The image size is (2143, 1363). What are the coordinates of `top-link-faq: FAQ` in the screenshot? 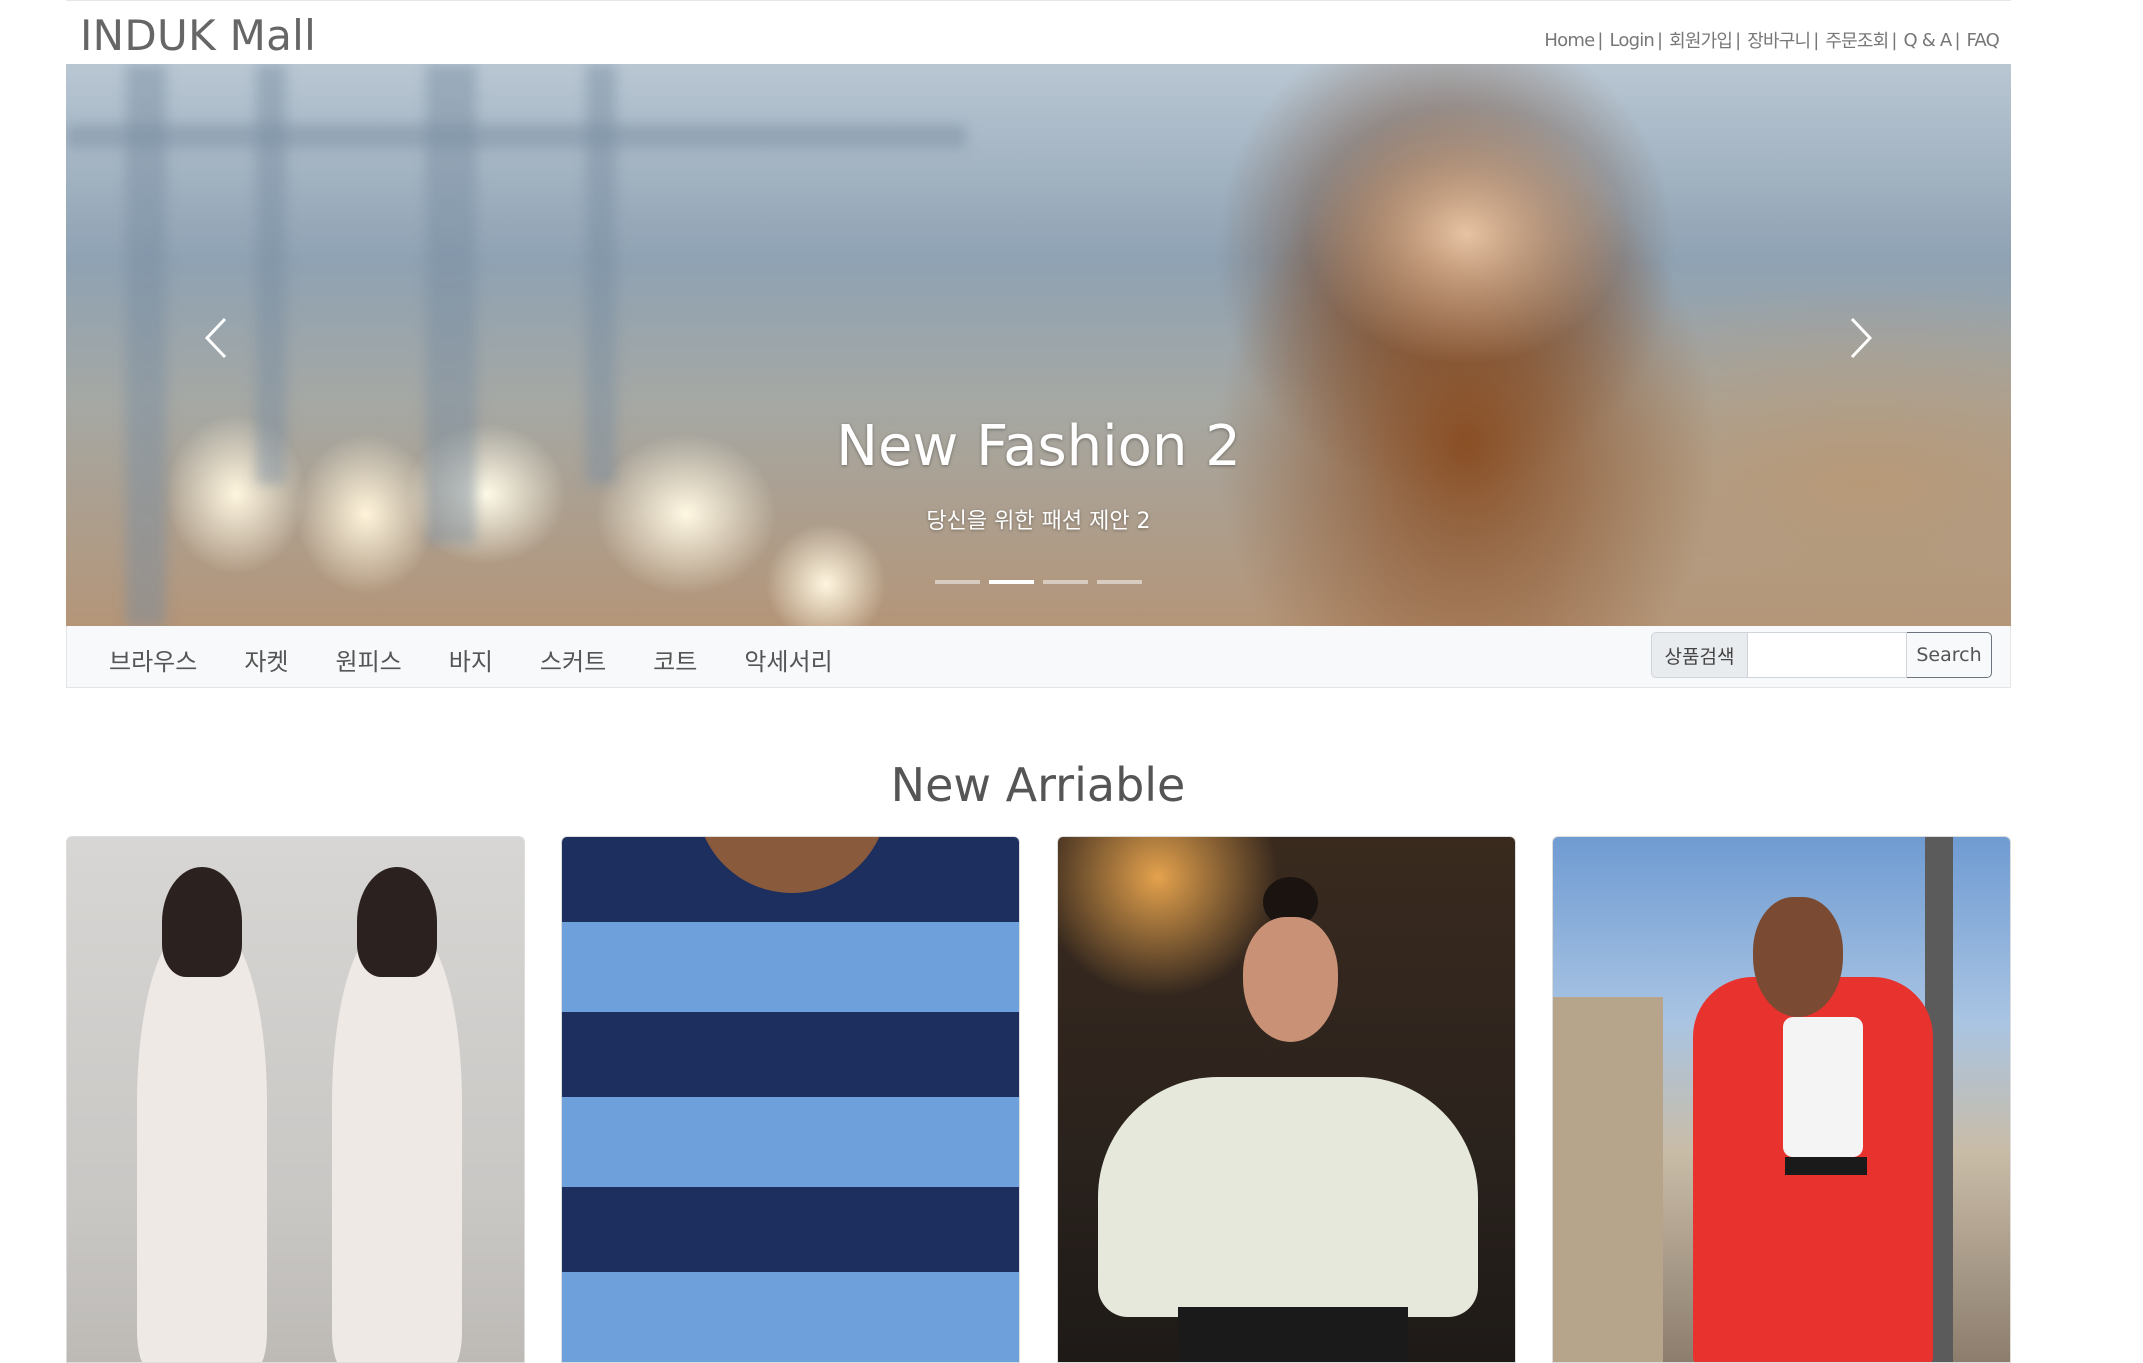 It's located at (1983, 40).